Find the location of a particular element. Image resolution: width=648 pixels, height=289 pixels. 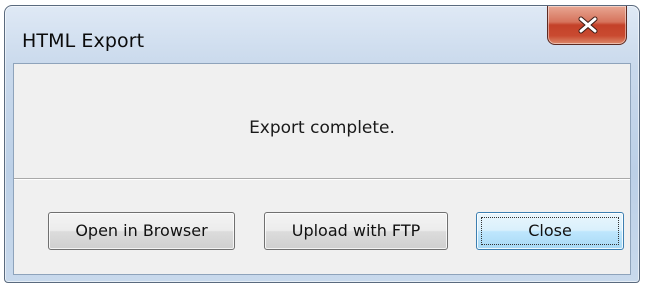

close-button-label: Close is located at coordinates (550, 230).